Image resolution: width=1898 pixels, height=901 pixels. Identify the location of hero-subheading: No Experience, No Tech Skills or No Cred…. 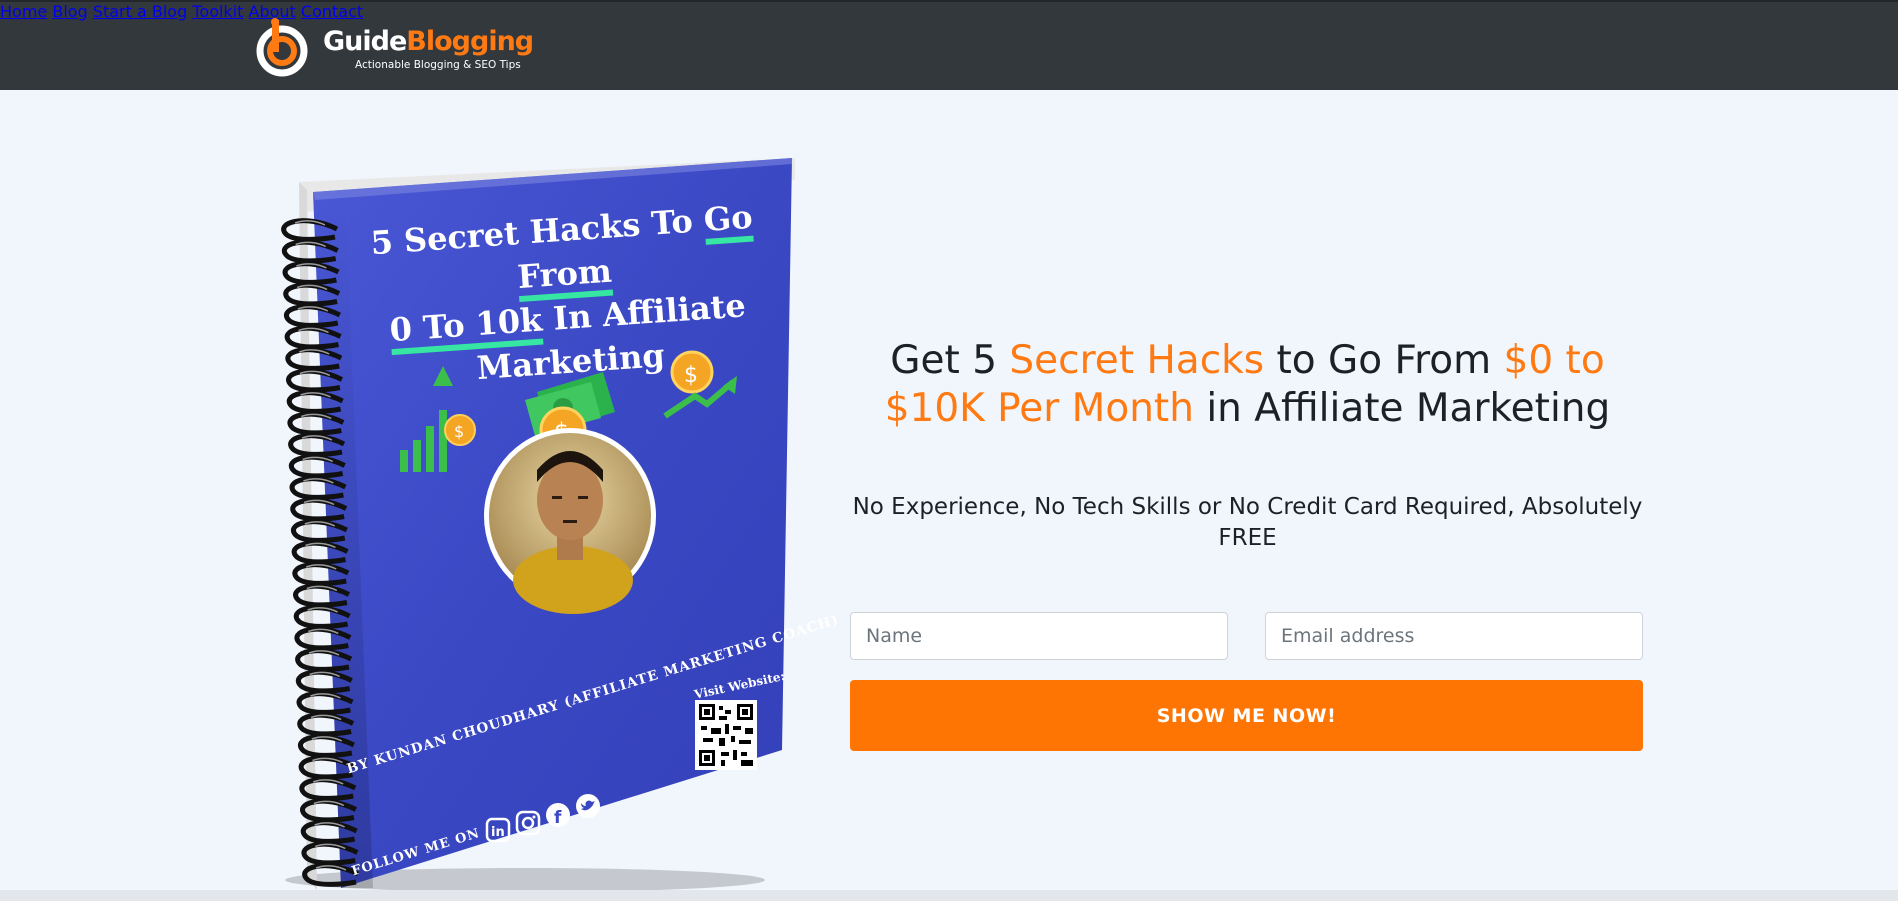
(1247, 522).